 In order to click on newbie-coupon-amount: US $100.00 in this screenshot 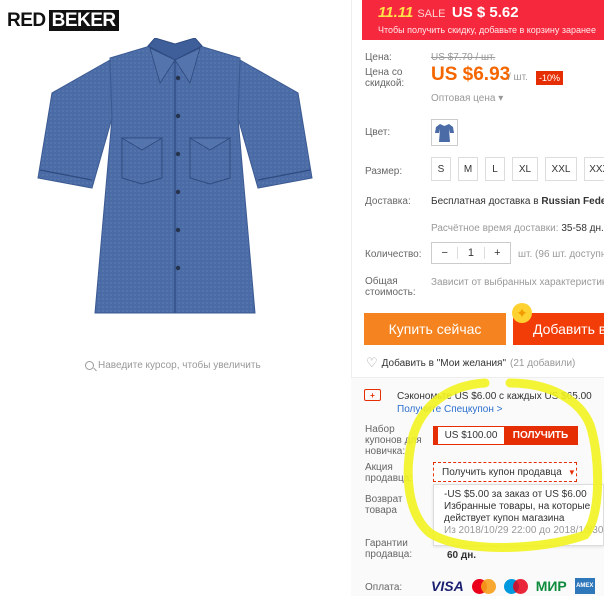, I will do `click(469, 435)`.